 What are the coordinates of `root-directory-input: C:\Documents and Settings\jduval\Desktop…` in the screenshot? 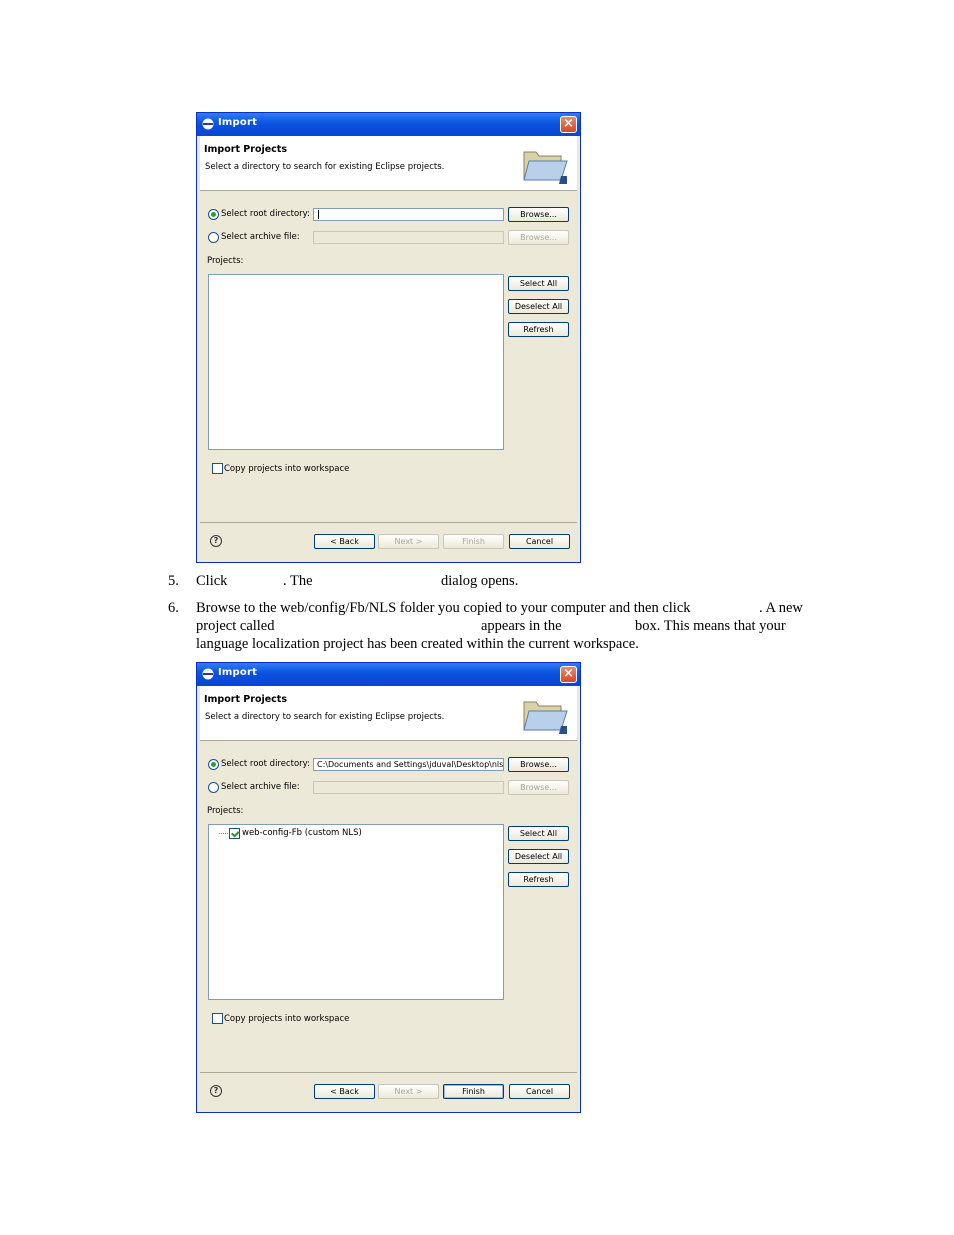 It's located at (408, 764).